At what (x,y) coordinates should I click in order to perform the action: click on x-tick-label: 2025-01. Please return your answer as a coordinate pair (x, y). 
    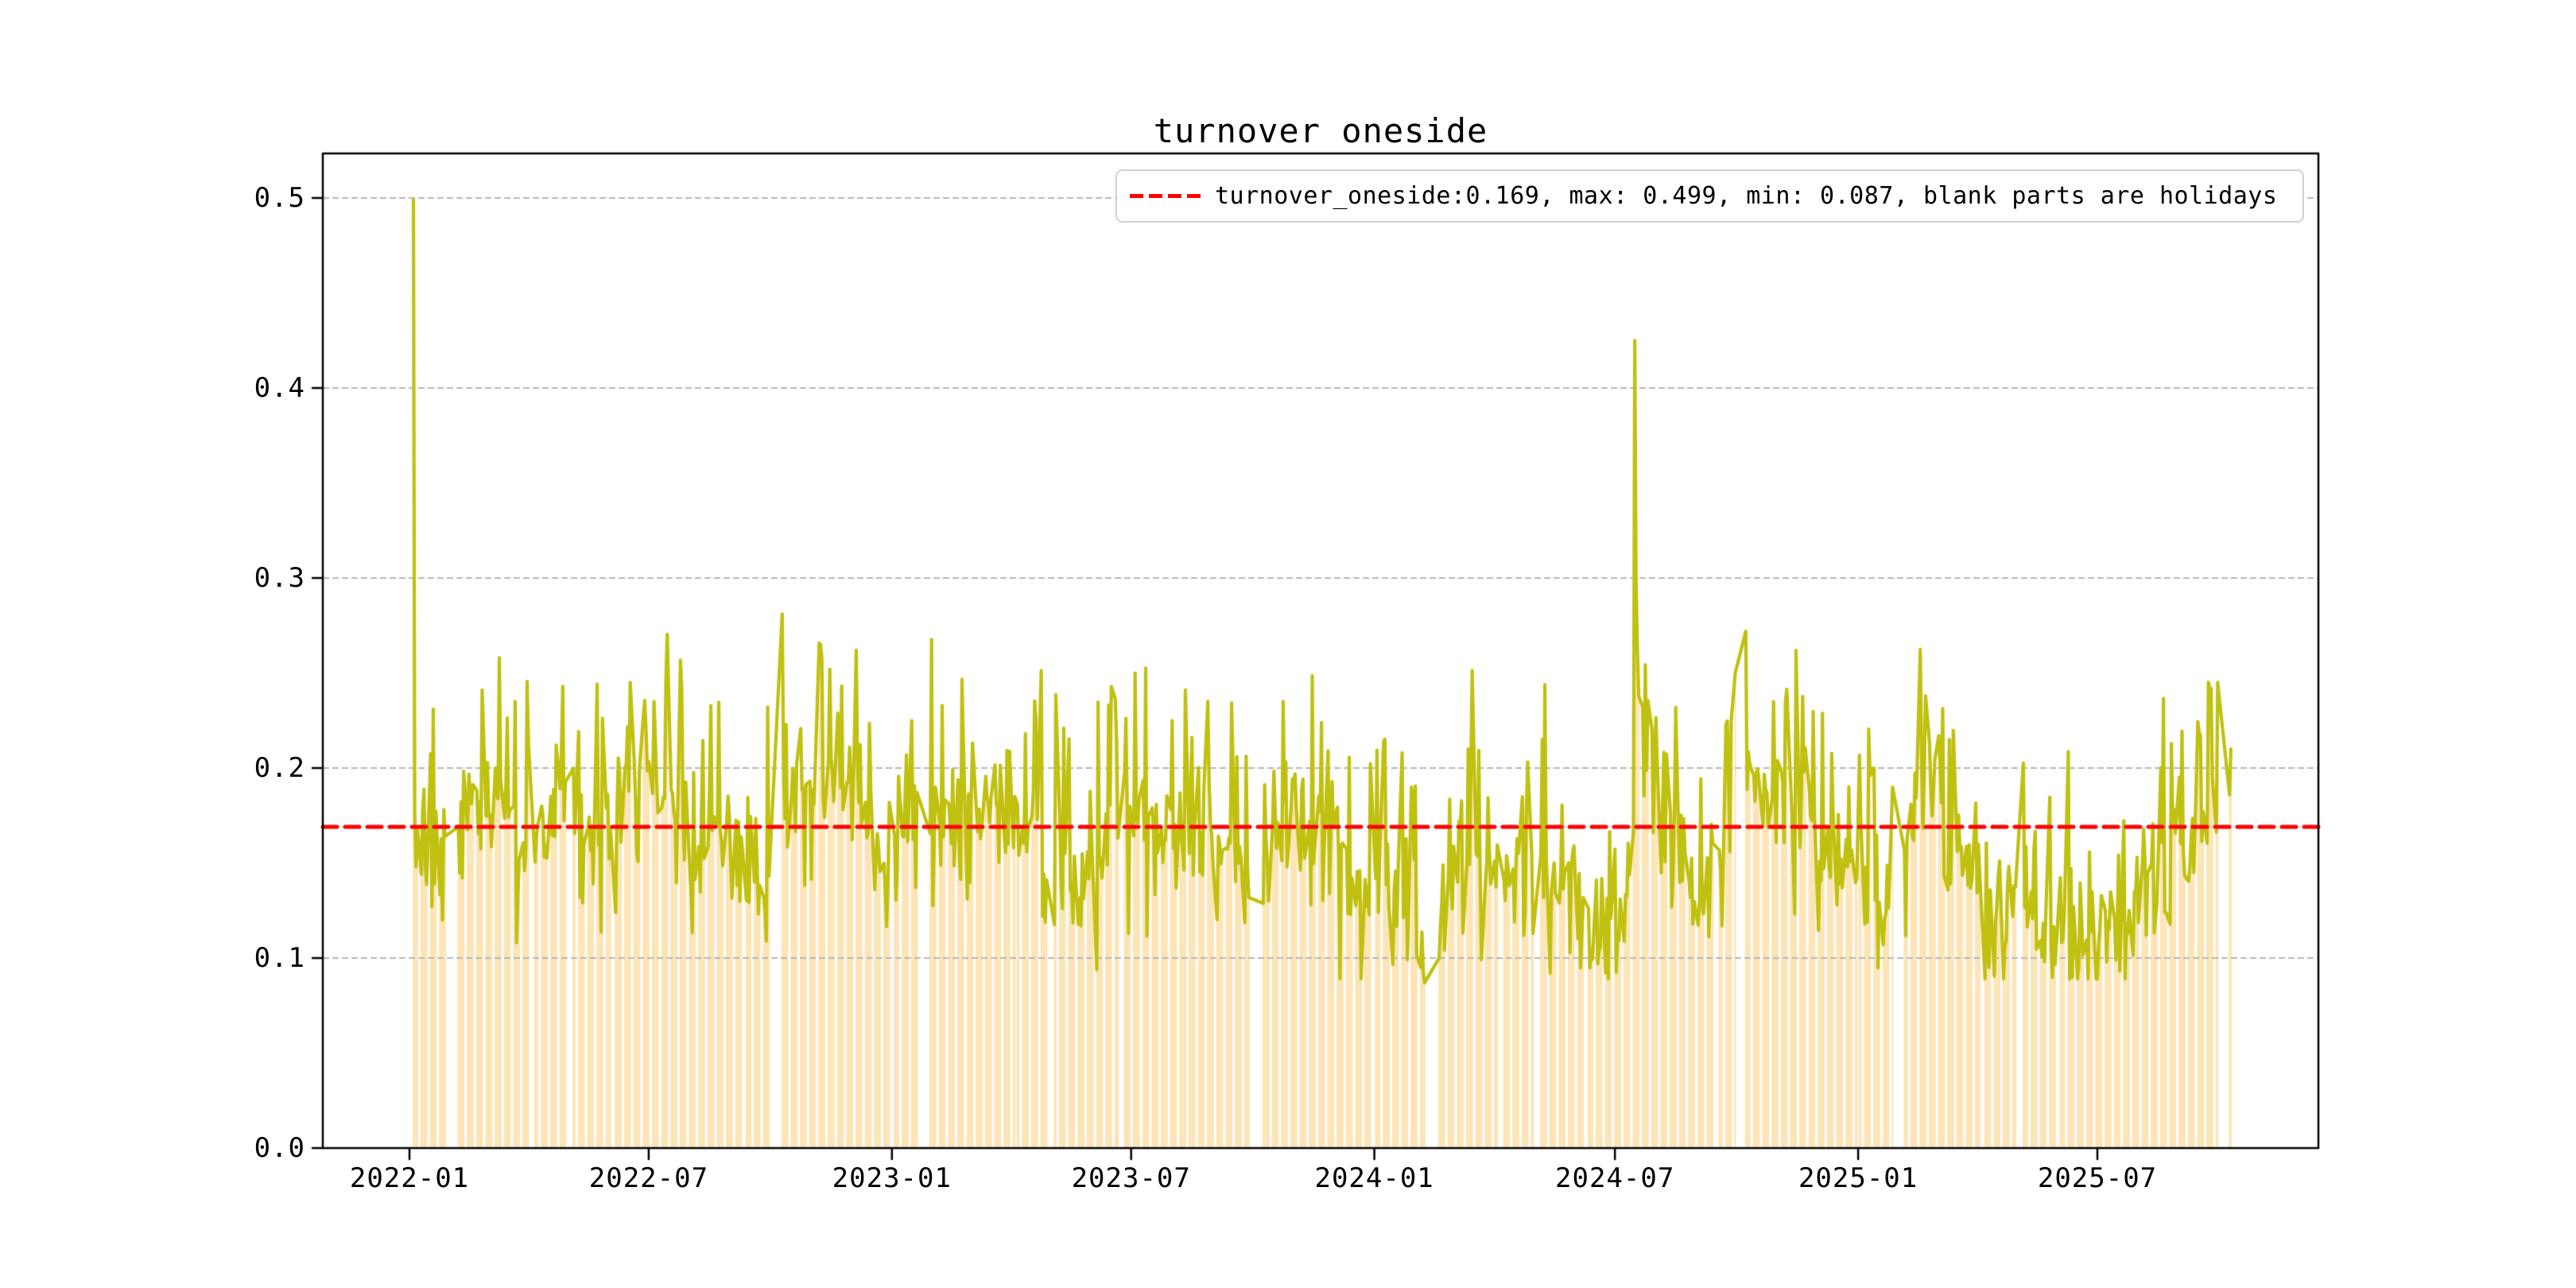
    Looking at the image, I should click on (1858, 1178).